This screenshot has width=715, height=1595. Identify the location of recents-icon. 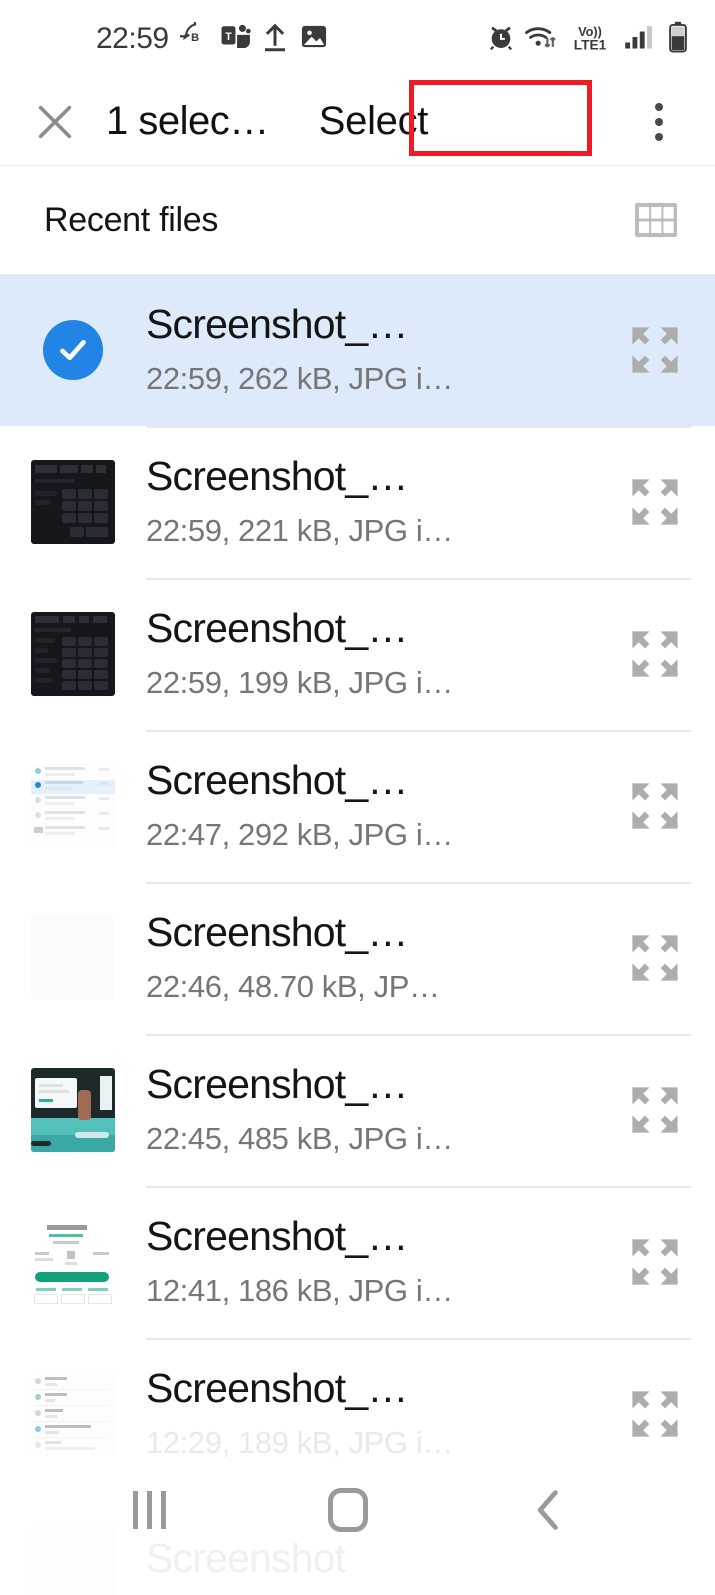
(149, 1510).